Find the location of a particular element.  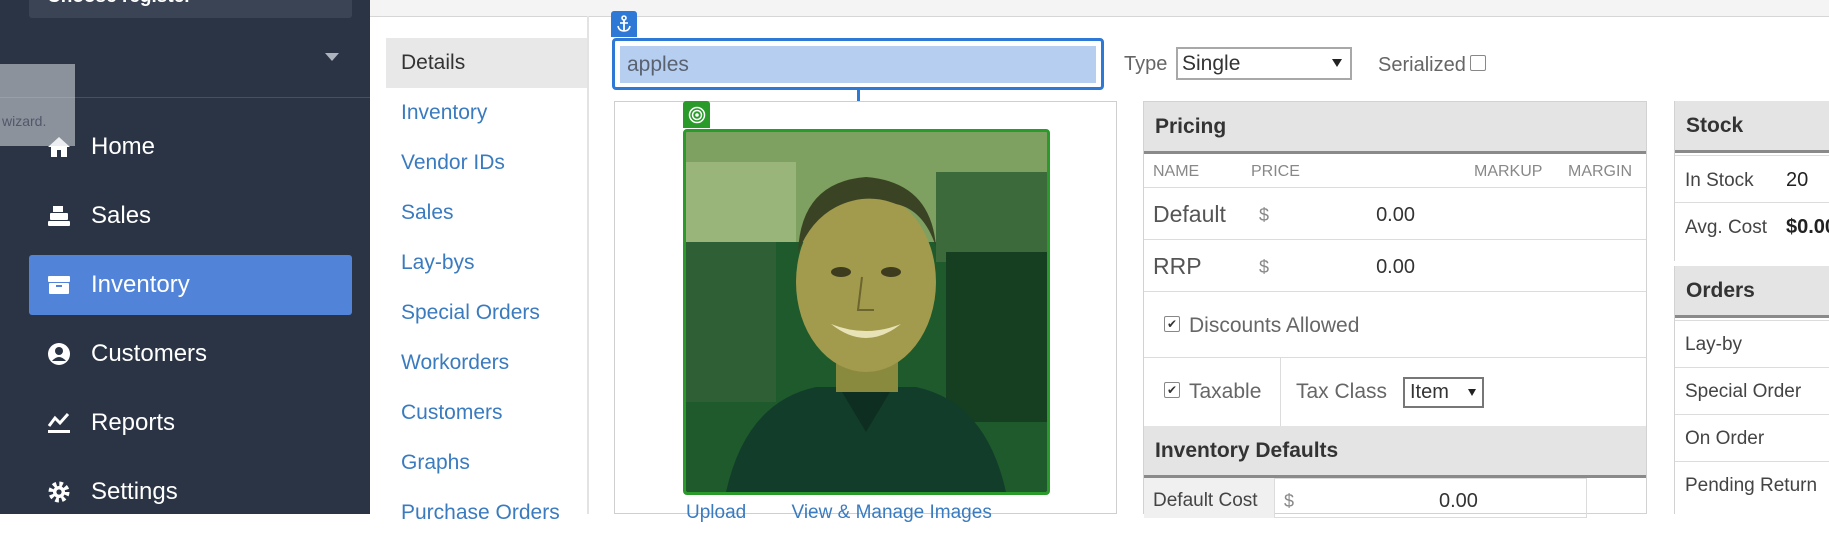

column-header-price: PRICE is located at coordinates (1275, 171).